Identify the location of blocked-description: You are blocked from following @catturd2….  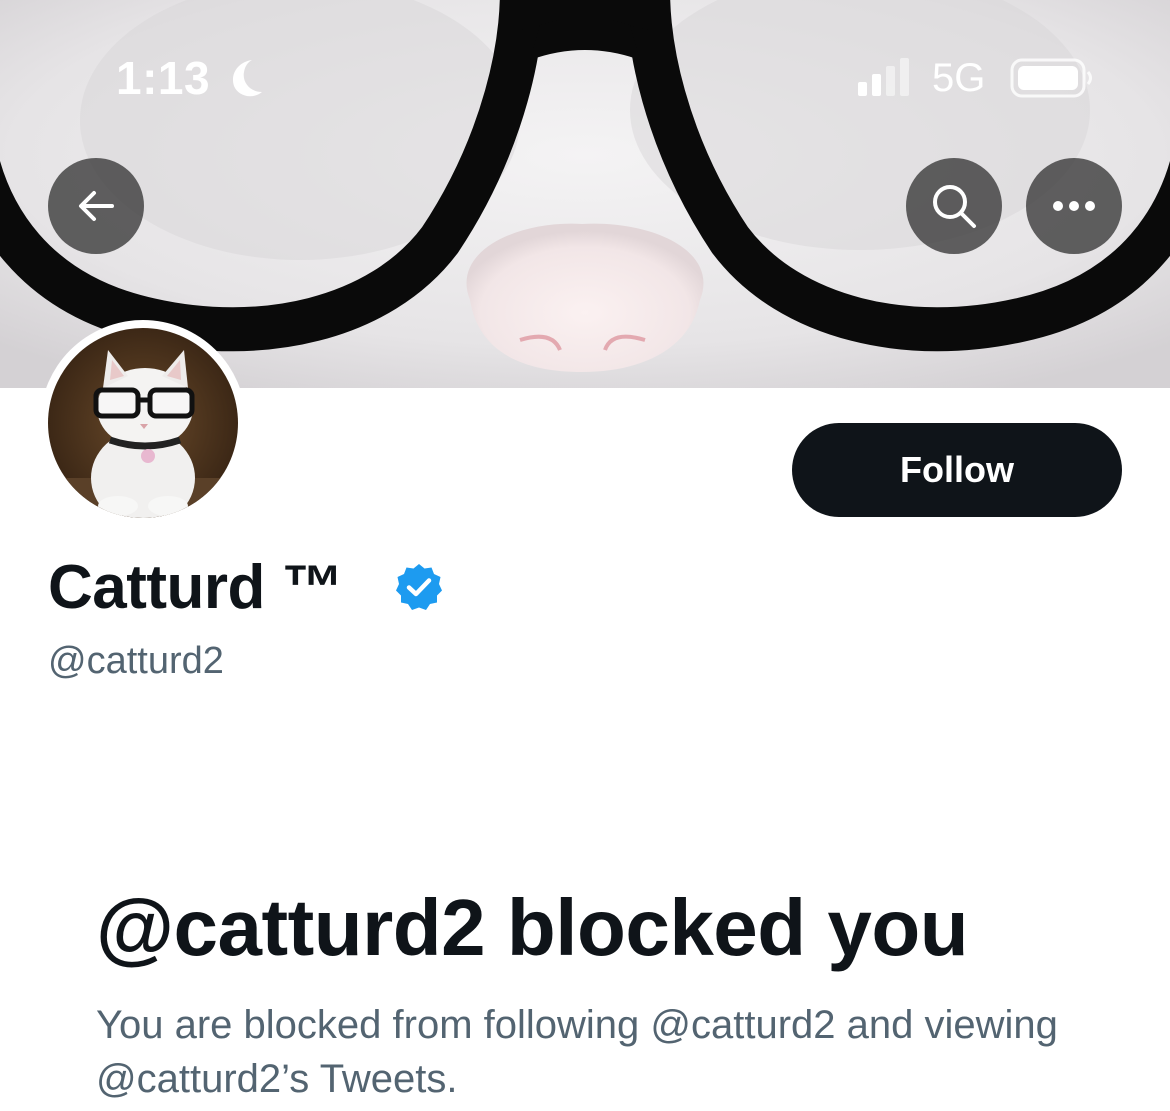
(577, 1052).